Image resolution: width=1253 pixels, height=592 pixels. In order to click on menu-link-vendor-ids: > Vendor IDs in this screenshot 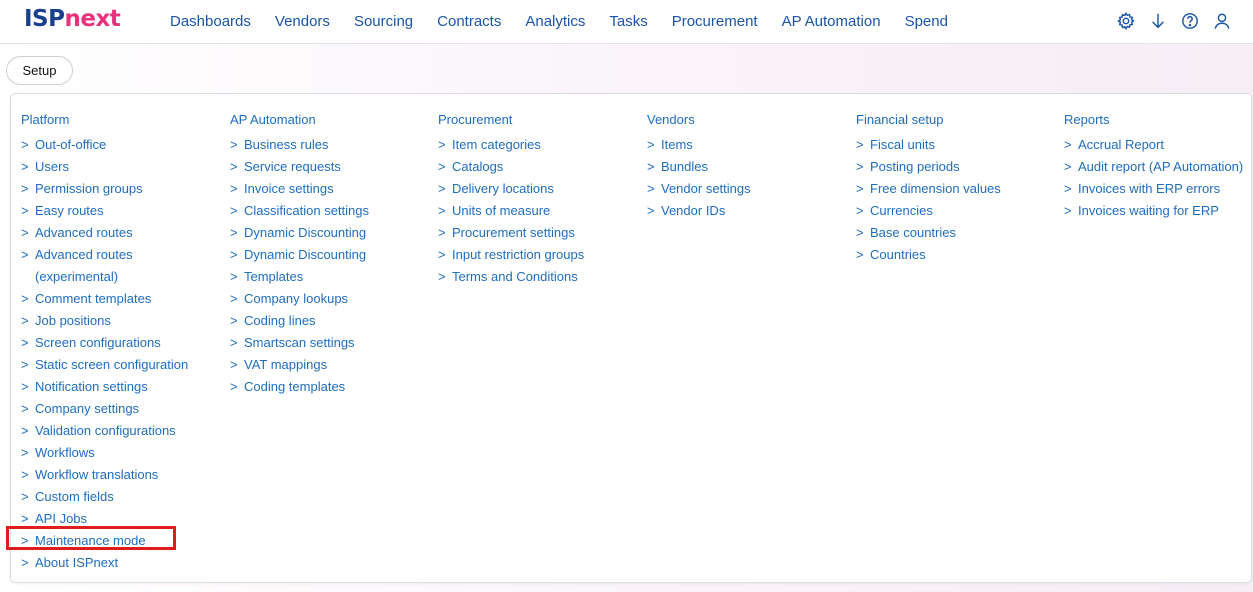, I will do `click(742, 211)`.